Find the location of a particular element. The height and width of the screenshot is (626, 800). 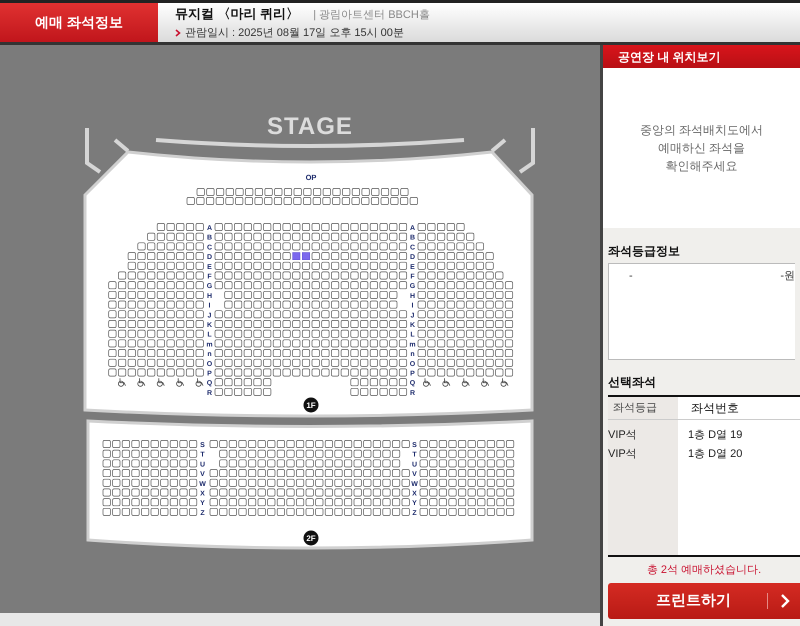

panel-header: 공연장 내 위치보기 is located at coordinates (701, 56).